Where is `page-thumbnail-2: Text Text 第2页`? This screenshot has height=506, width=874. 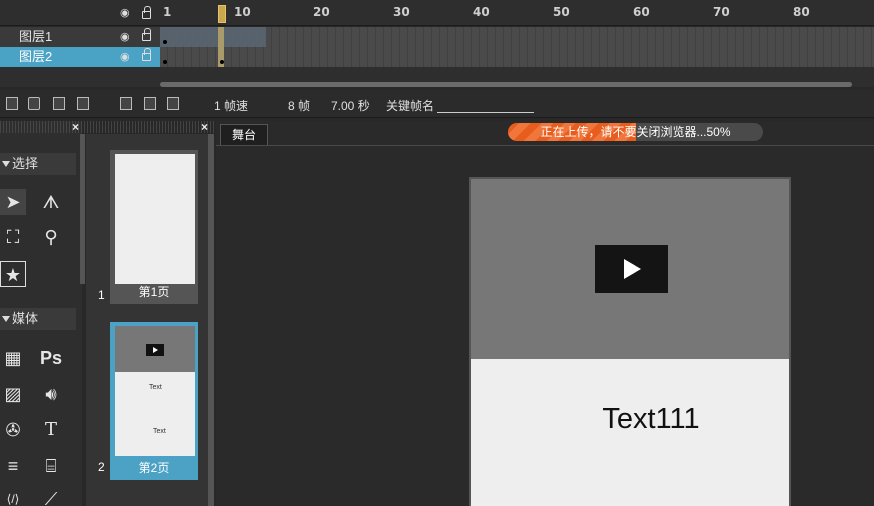
page-thumbnail-2: Text Text 第2页 is located at coordinates (154, 401).